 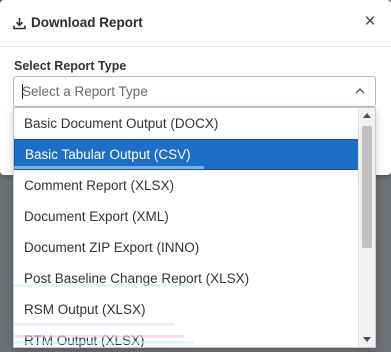 What do you see at coordinates (367, 115) in the screenshot?
I see `scroll-up-arrow-icon` at bounding box center [367, 115].